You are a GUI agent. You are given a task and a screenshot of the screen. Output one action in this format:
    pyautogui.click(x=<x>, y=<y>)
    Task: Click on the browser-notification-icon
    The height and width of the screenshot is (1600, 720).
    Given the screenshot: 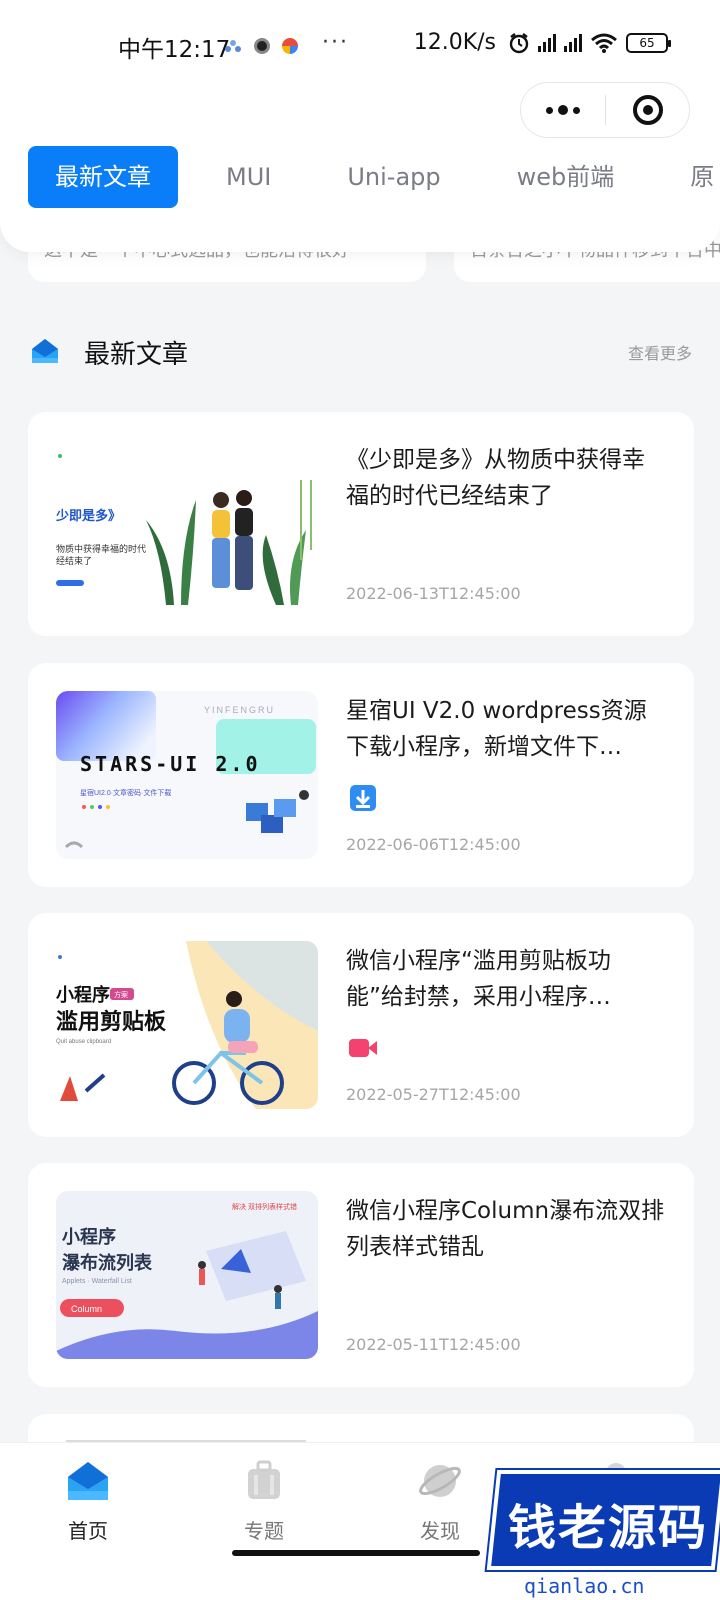 What is the action you would take?
    pyautogui.click(x=290, y=45)
    